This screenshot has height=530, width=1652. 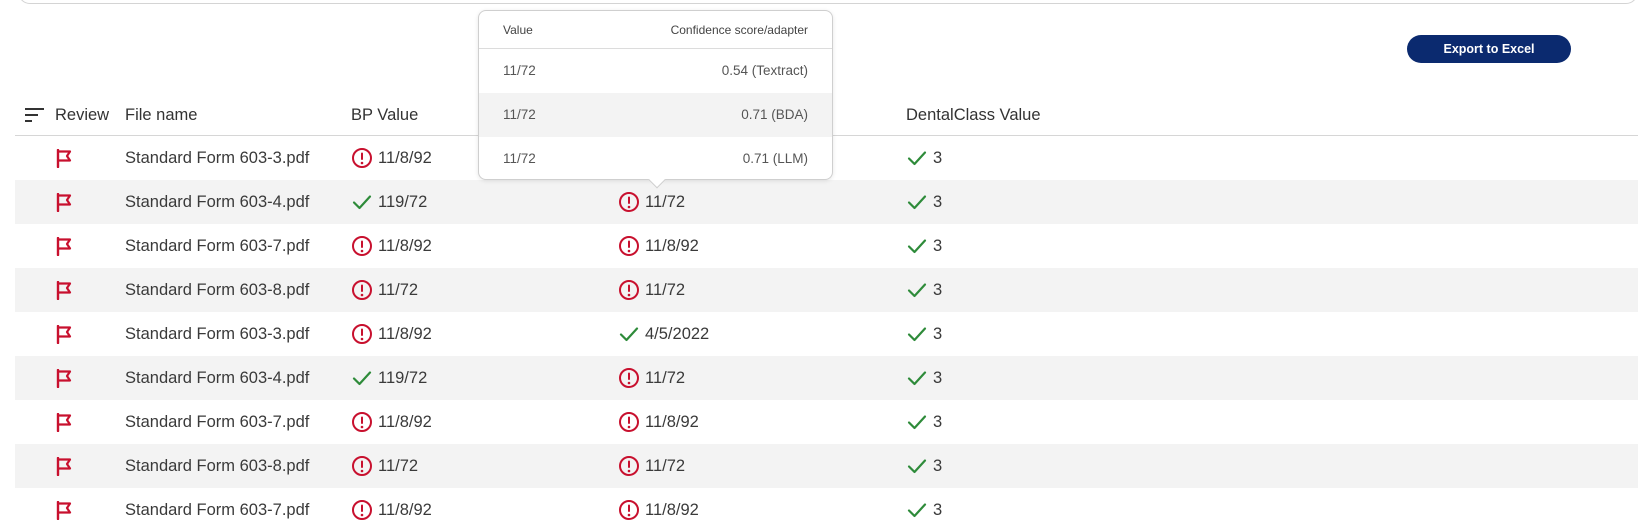 I want to click on export-to-excel-button: Export to Excel, so click(x=1489, y=49).